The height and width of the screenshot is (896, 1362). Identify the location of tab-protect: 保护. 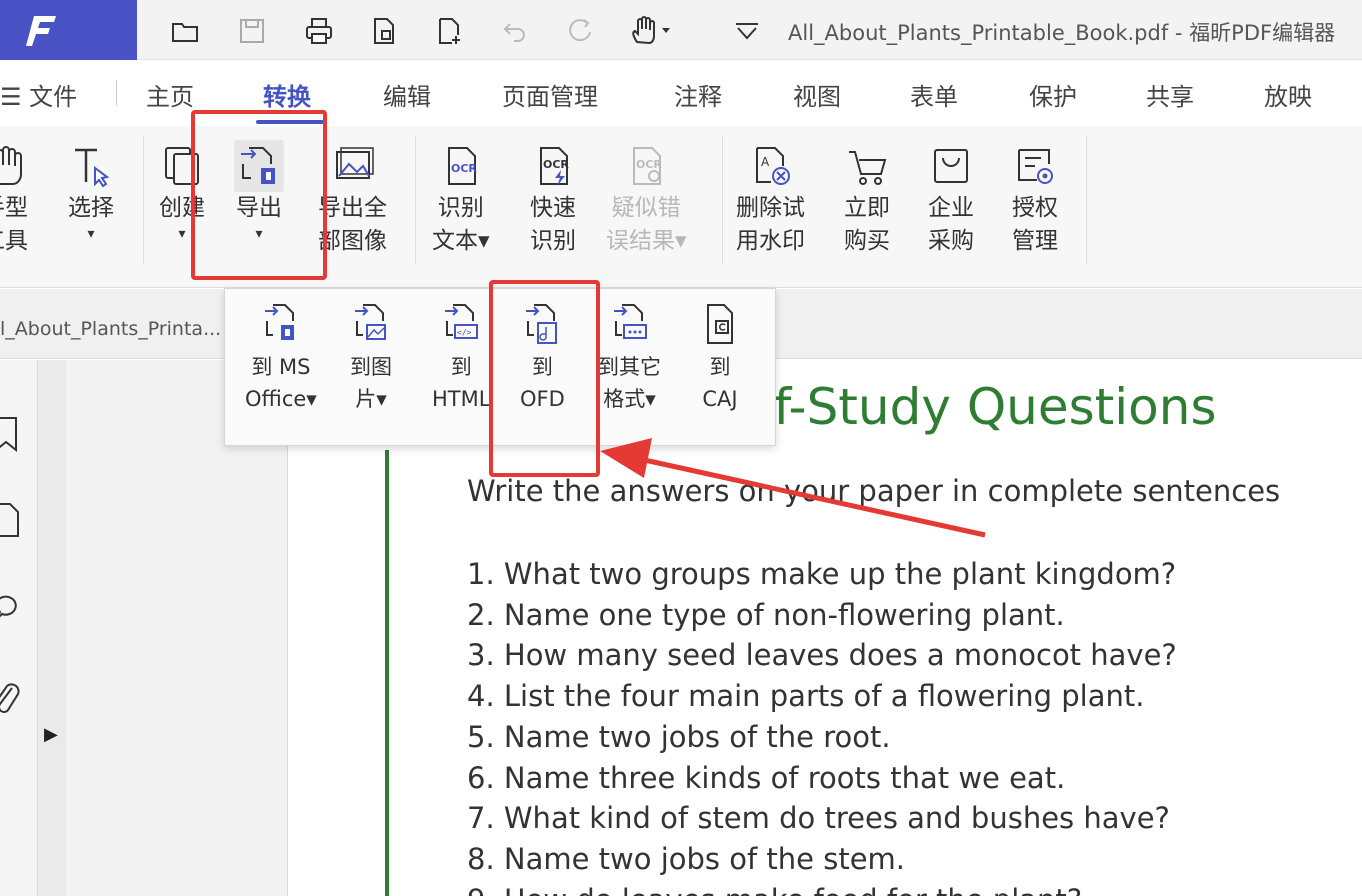
(1053, 94).